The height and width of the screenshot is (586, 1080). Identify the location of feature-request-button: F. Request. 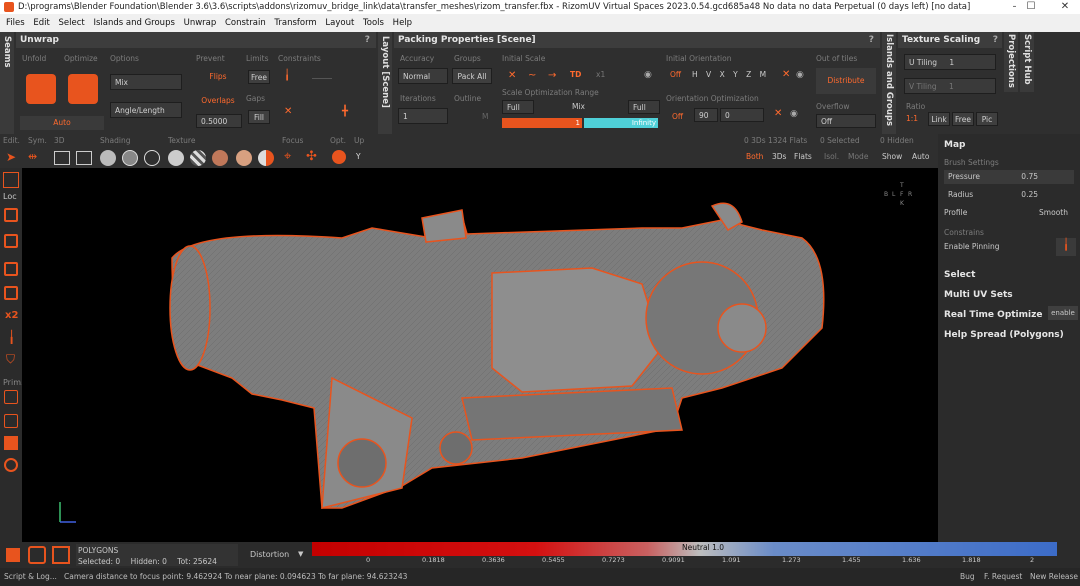
(1003, 577).